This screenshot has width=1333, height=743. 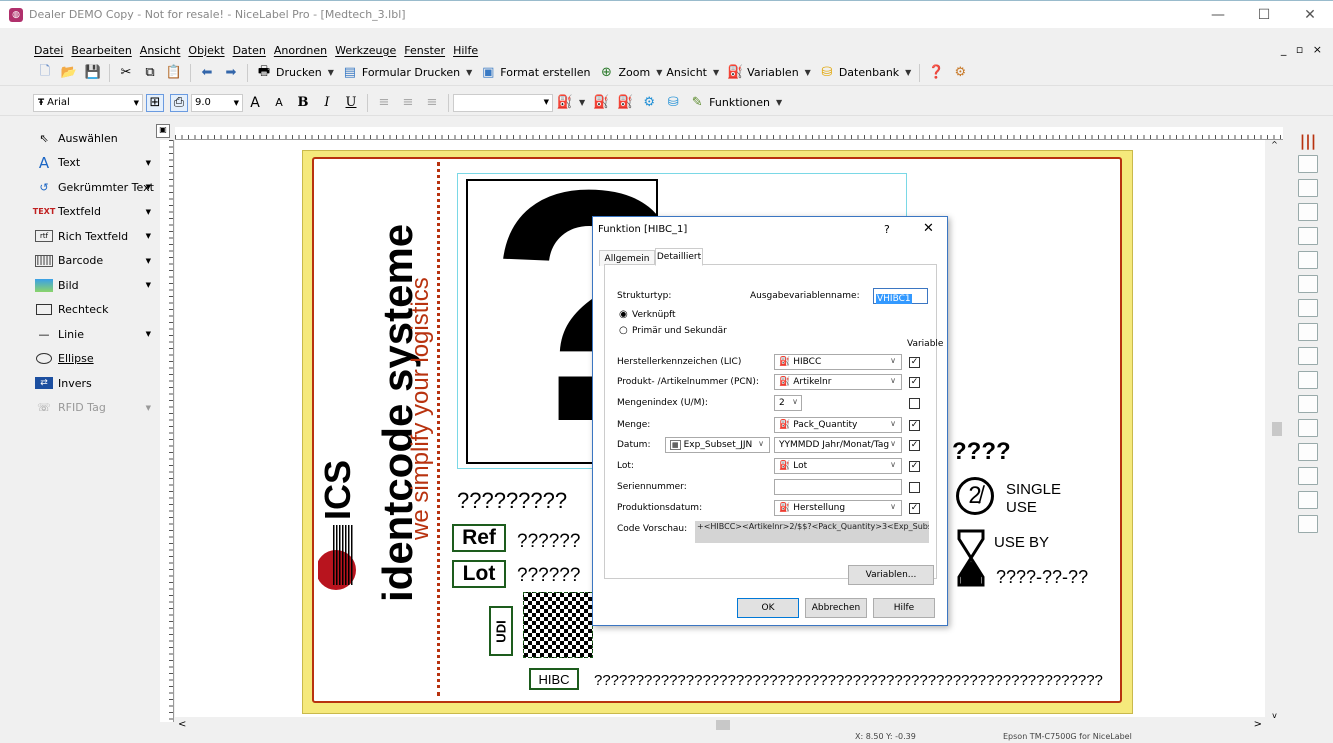 What do you see at coordinates (249, 50) in the screenshot?
I see `menu-daten: Daten` at bounding box center [249, 50].